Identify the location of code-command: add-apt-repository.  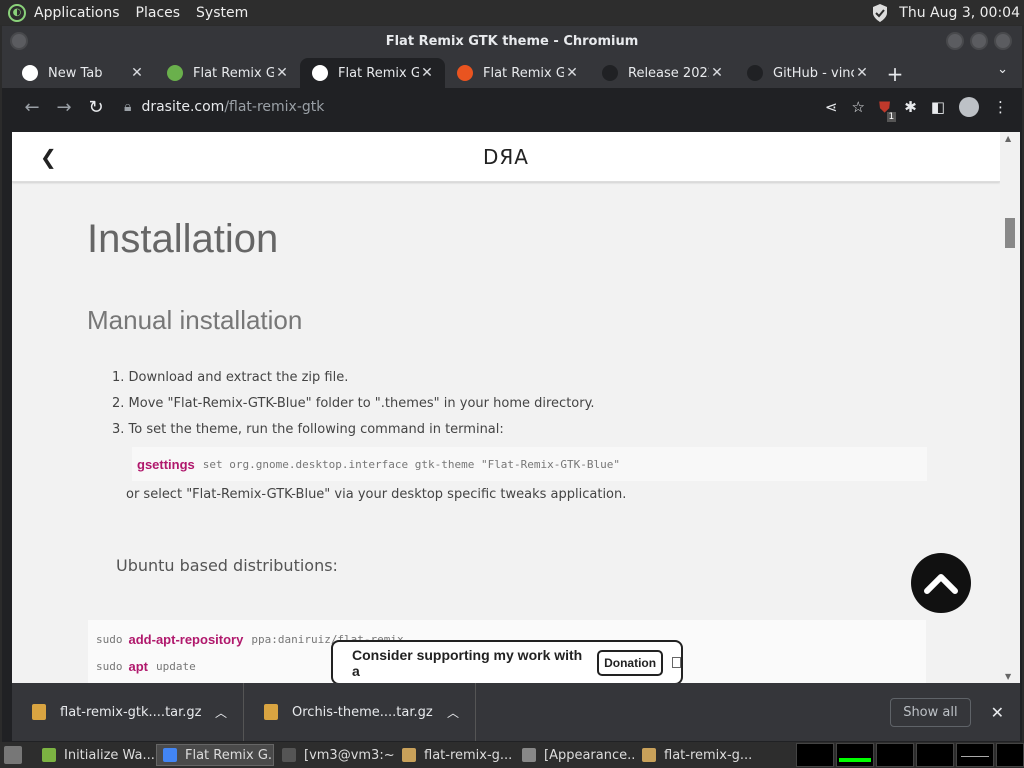
(186, 639).